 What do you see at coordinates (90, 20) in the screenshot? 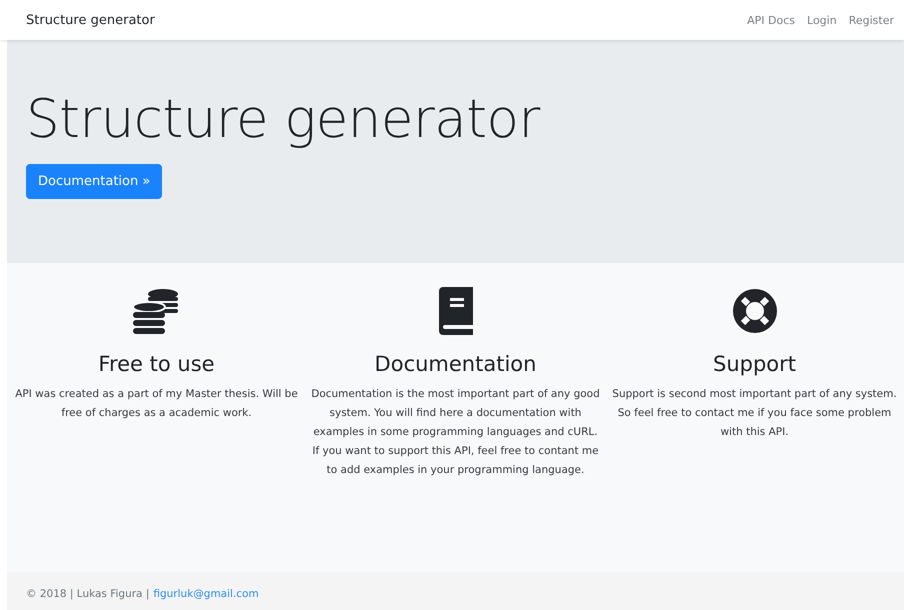
I see `brand-link: Structure generator` at bounding box center [90, 20].